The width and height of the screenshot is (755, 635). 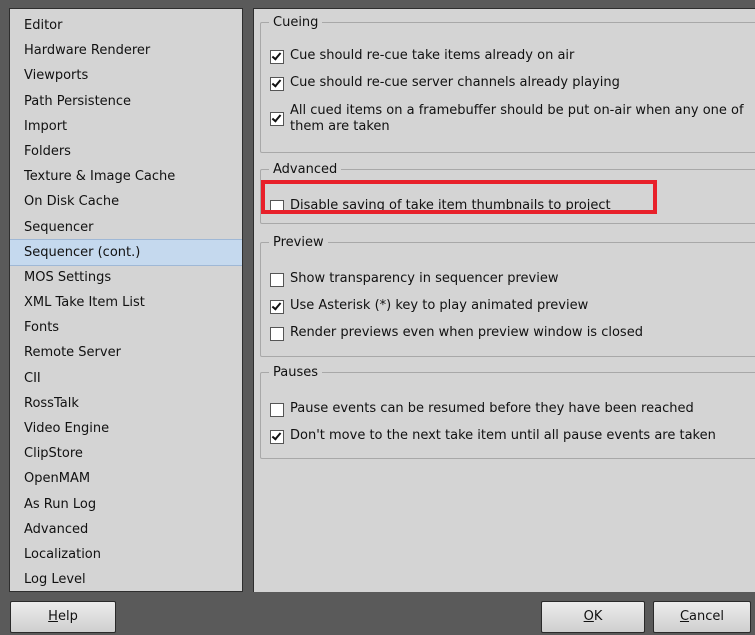 What do you see at coordinates (126, 101) in the screenshot?
I see `sidebar-item-path-persistence: Path Persistence` at bounding box center [126, 101].